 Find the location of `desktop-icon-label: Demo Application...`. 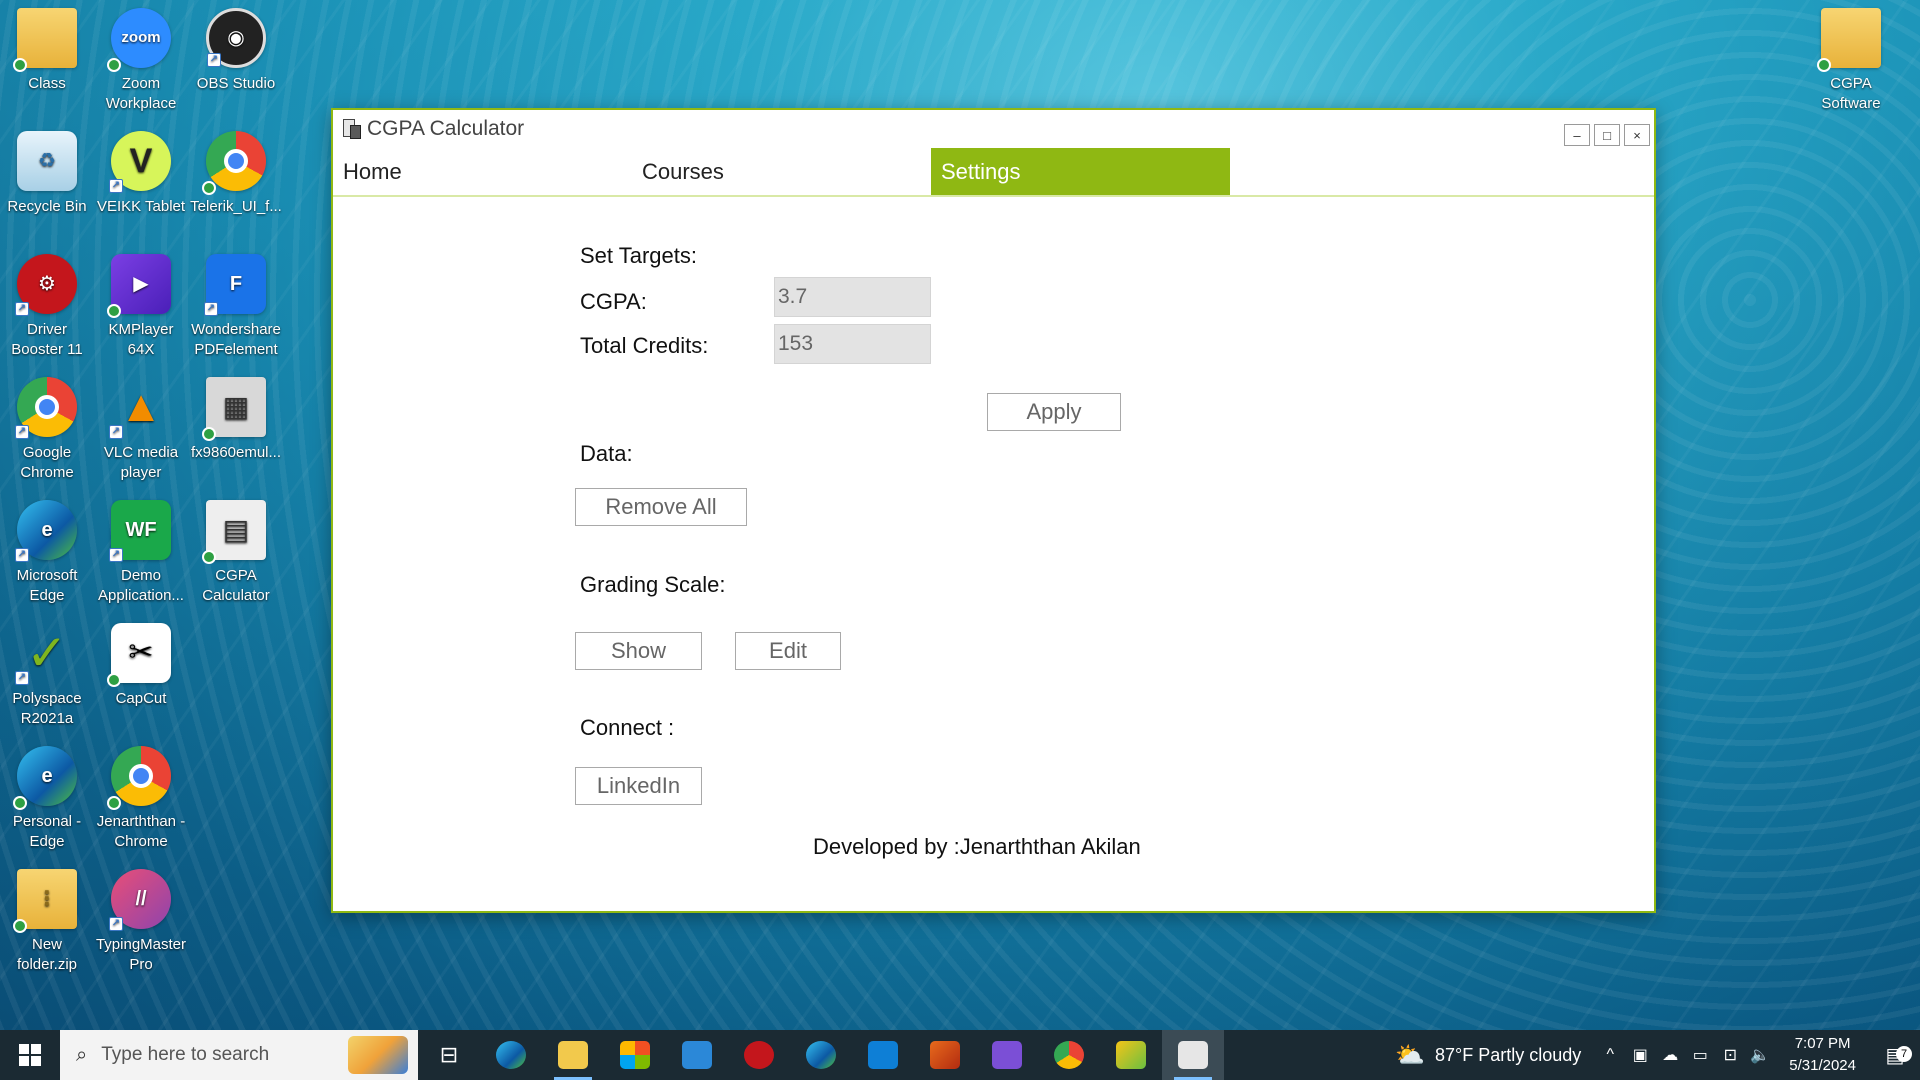

desktop-icon-label: Demo Application... is located at coordinates (141, 585).